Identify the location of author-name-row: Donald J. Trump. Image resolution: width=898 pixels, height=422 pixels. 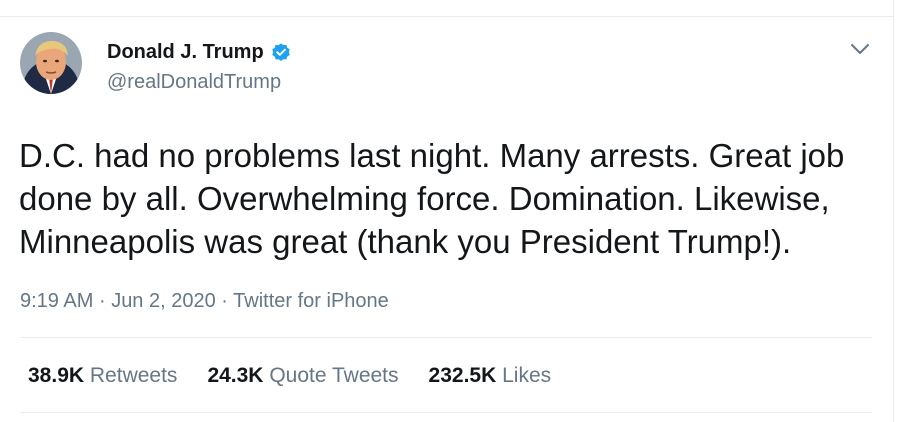
(199, 52).